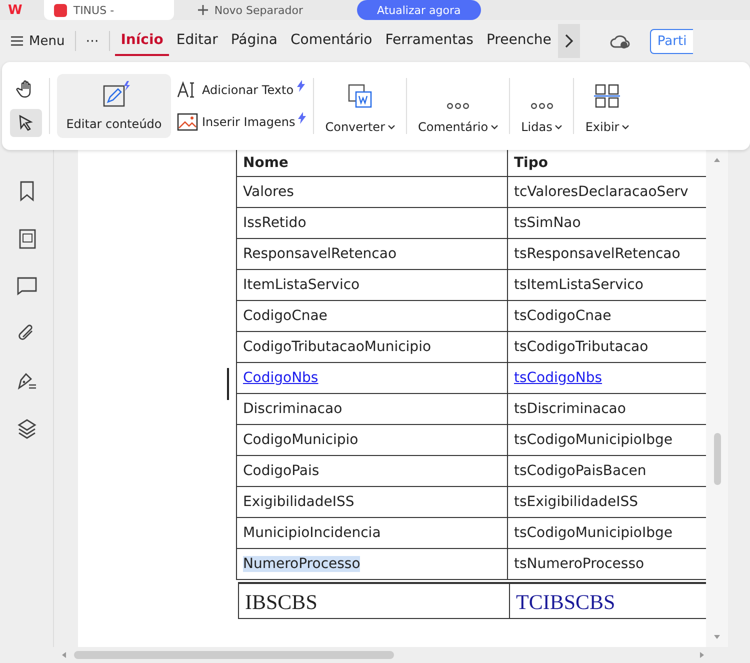 The image size is (750, 663). Describe the element at coordinates (372, 163) in the screenshot. I see `column-header: Nome` at that location.